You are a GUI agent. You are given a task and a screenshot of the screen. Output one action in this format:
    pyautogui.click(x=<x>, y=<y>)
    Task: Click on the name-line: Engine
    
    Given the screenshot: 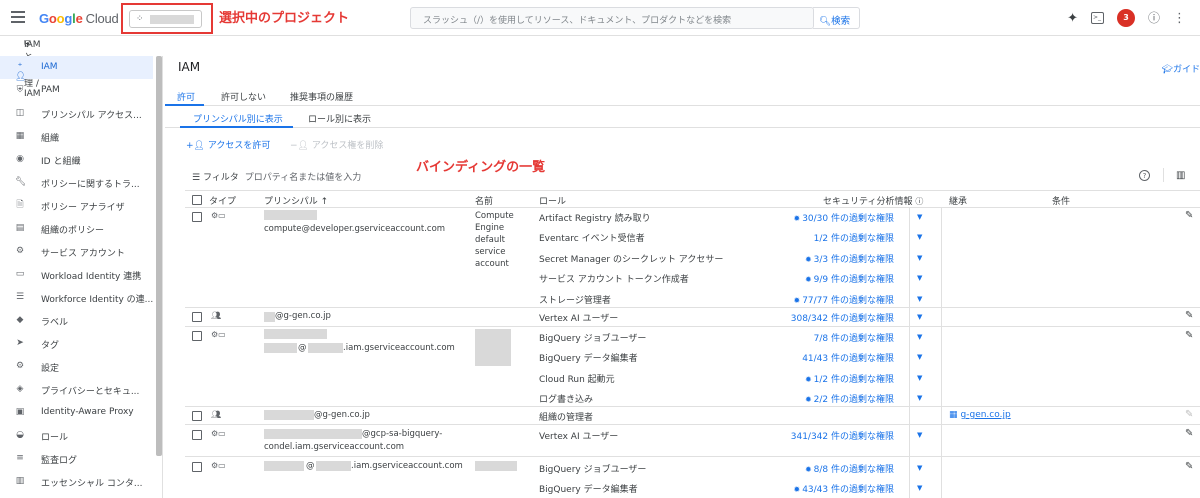 What is the action you would take?
    pyautogui.click(x=490, y=228)
    